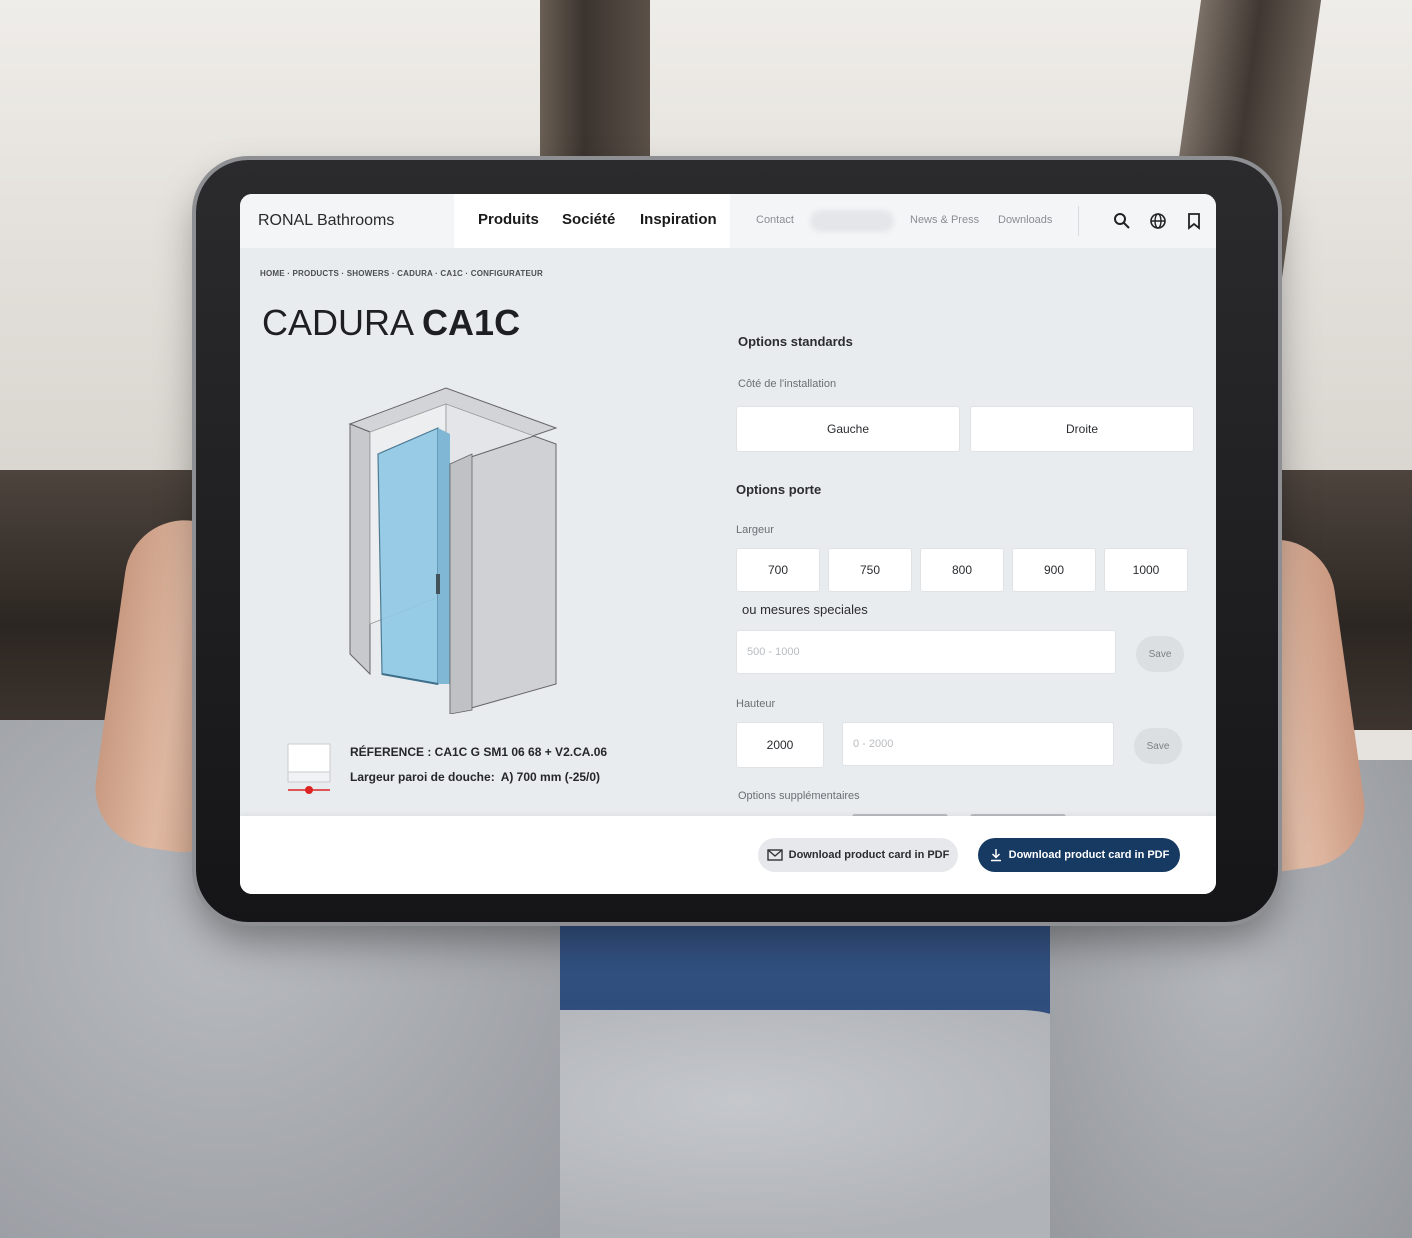 The width and height of the screenshot is (1412, 1238). Describe the element at coordinates (678, 219) in the screenshot. I see `nav-inspiration: Inspiration` at that location.